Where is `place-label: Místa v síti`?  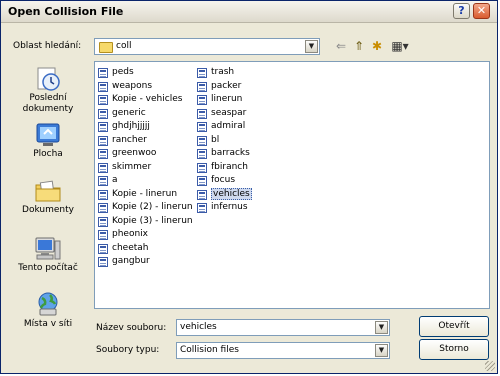
place-label: Místa v síti is located at coordinates (48, 324).